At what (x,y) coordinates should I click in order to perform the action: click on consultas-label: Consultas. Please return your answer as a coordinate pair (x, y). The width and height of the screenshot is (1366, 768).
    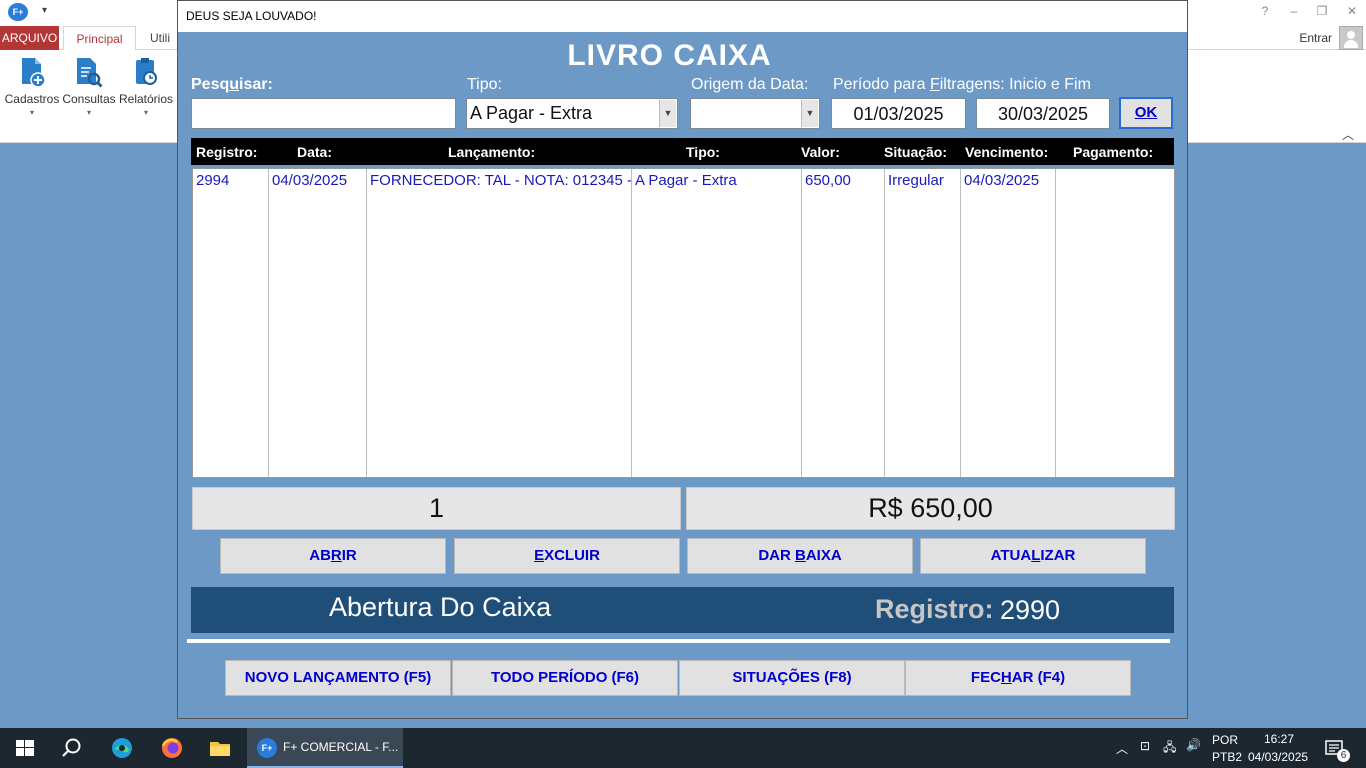
    Looking at the image, I should click on (89, 99).